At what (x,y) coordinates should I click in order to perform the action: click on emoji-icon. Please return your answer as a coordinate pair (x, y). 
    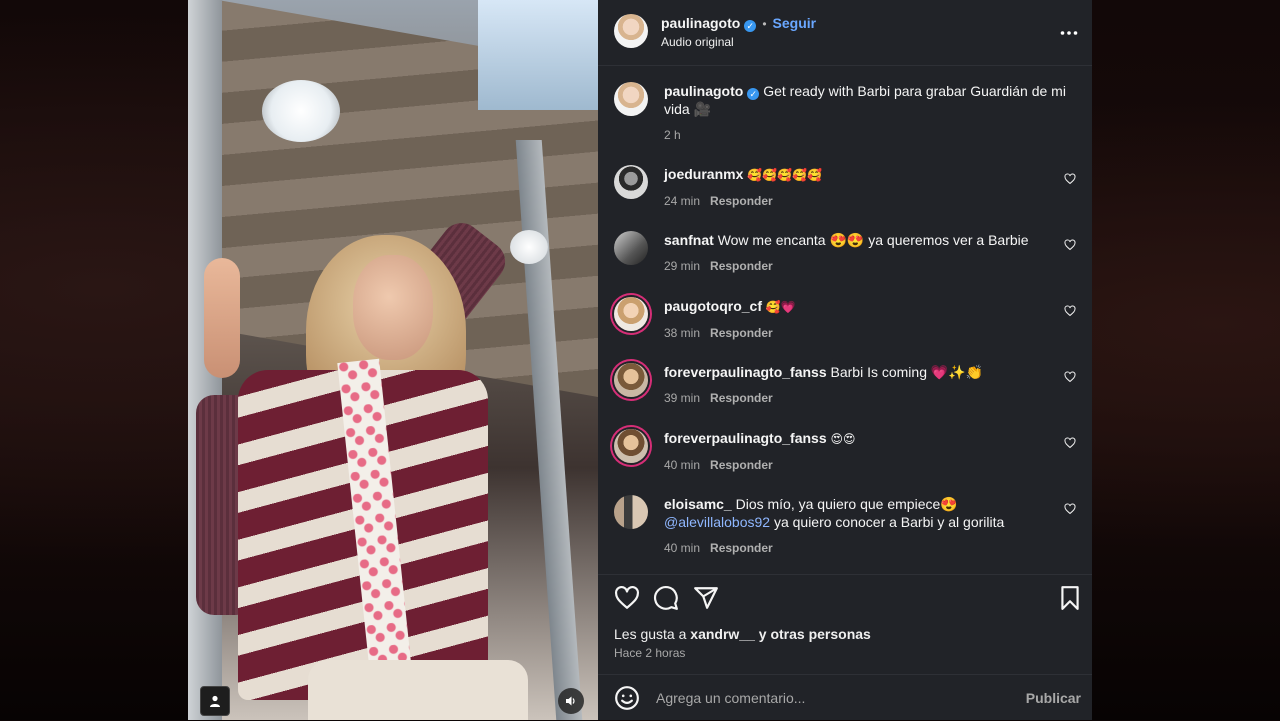
    Looking at the image, I should click on (627, 698).